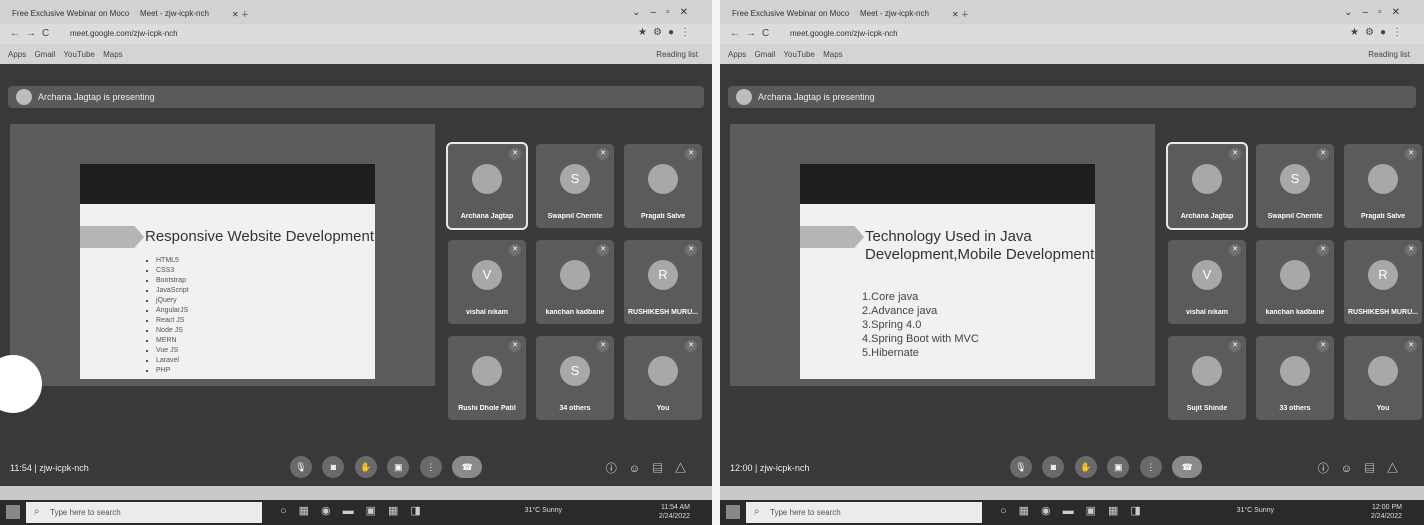 This screenshot has width=1424, height=525. Describe the element at coordinates (172, 311) in the screenshot. I see `slide-bullet: AngularJS` at that location.